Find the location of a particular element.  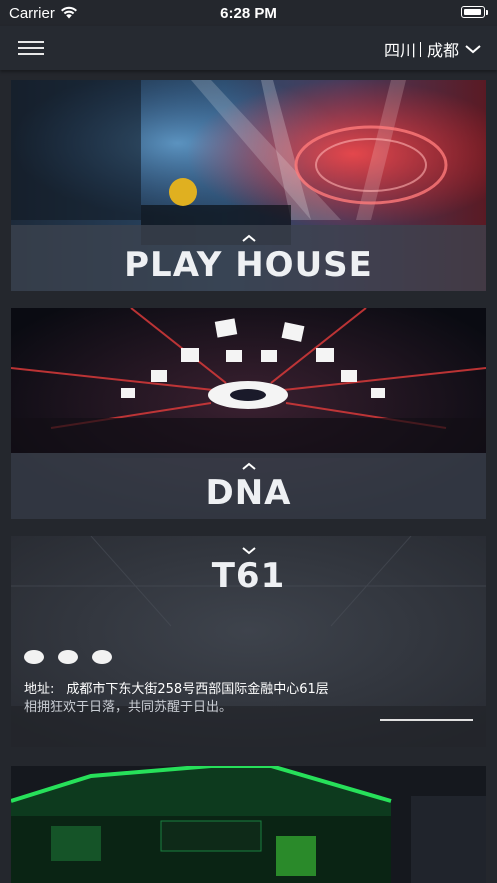

address-value: 成都市下东大街258号西部国际金融中心61层 is located at coordinates (197, 689).